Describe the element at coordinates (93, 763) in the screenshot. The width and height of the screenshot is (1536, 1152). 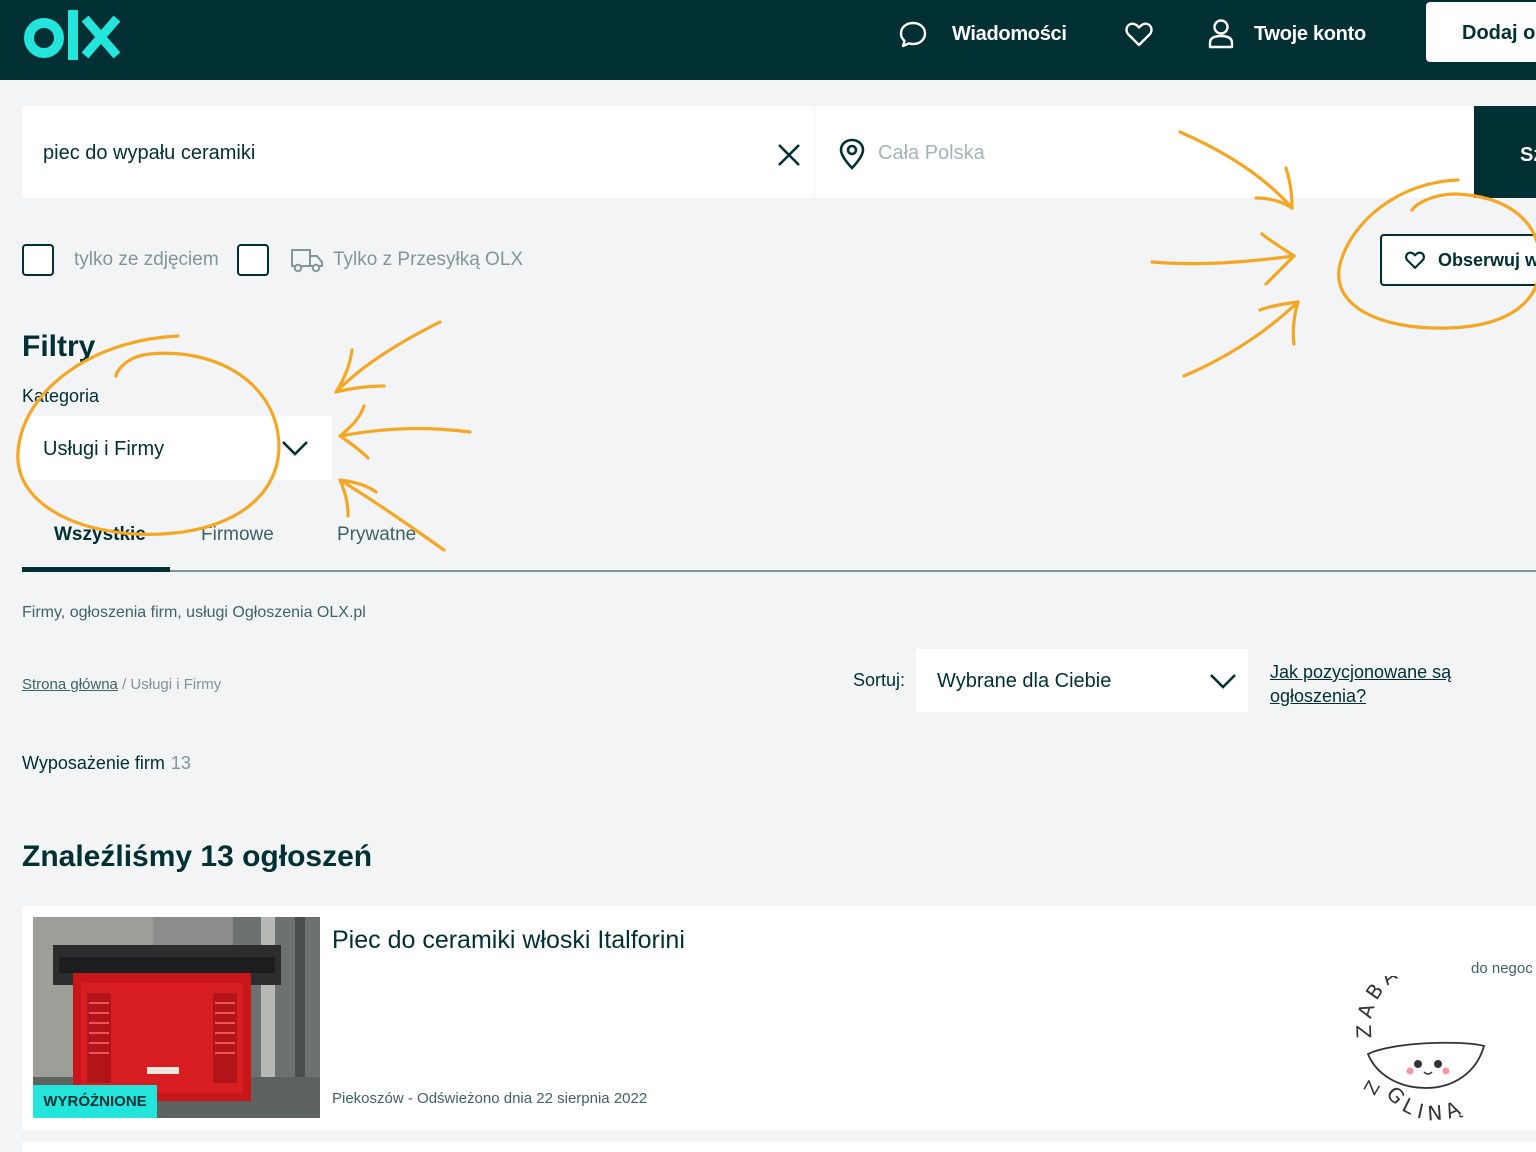
I see `subcategory-name: Wyposażenie firm` at that location.